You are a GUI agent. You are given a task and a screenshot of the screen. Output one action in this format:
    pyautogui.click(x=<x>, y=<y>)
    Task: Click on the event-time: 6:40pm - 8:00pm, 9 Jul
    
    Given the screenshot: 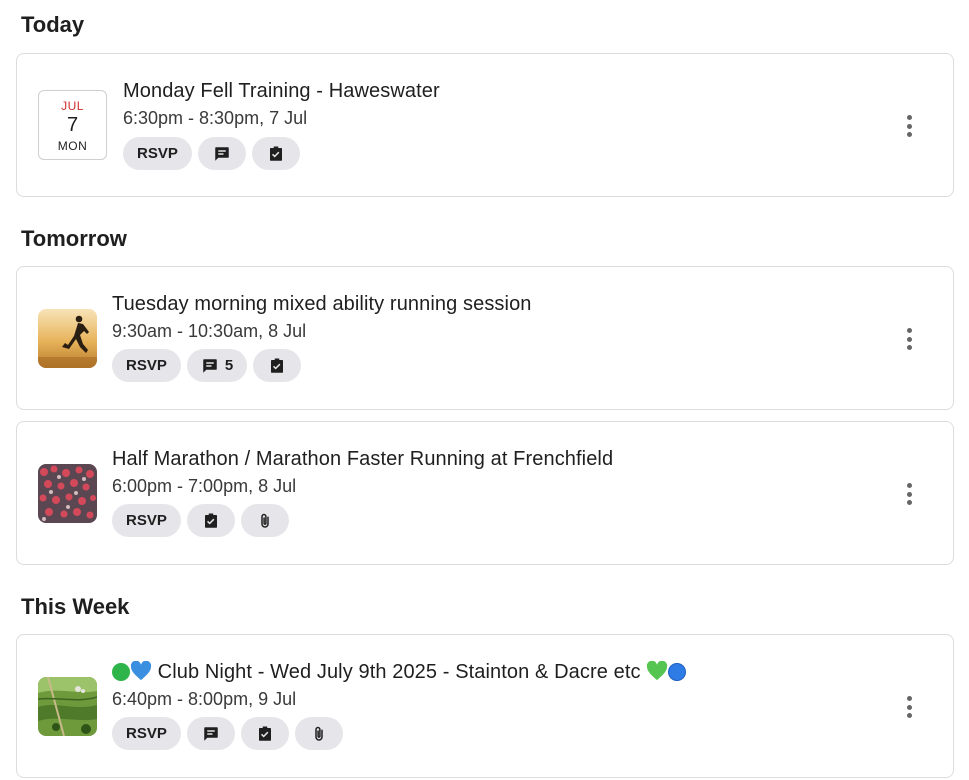 What is the action you would take?
    pyautogui.click(x=204, y=699)
    